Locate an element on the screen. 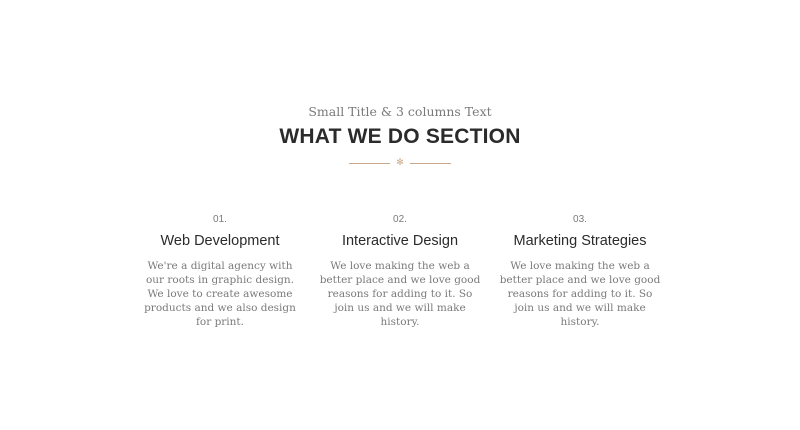  feature-title: Interactive Design is located at coordinates (400, 241).